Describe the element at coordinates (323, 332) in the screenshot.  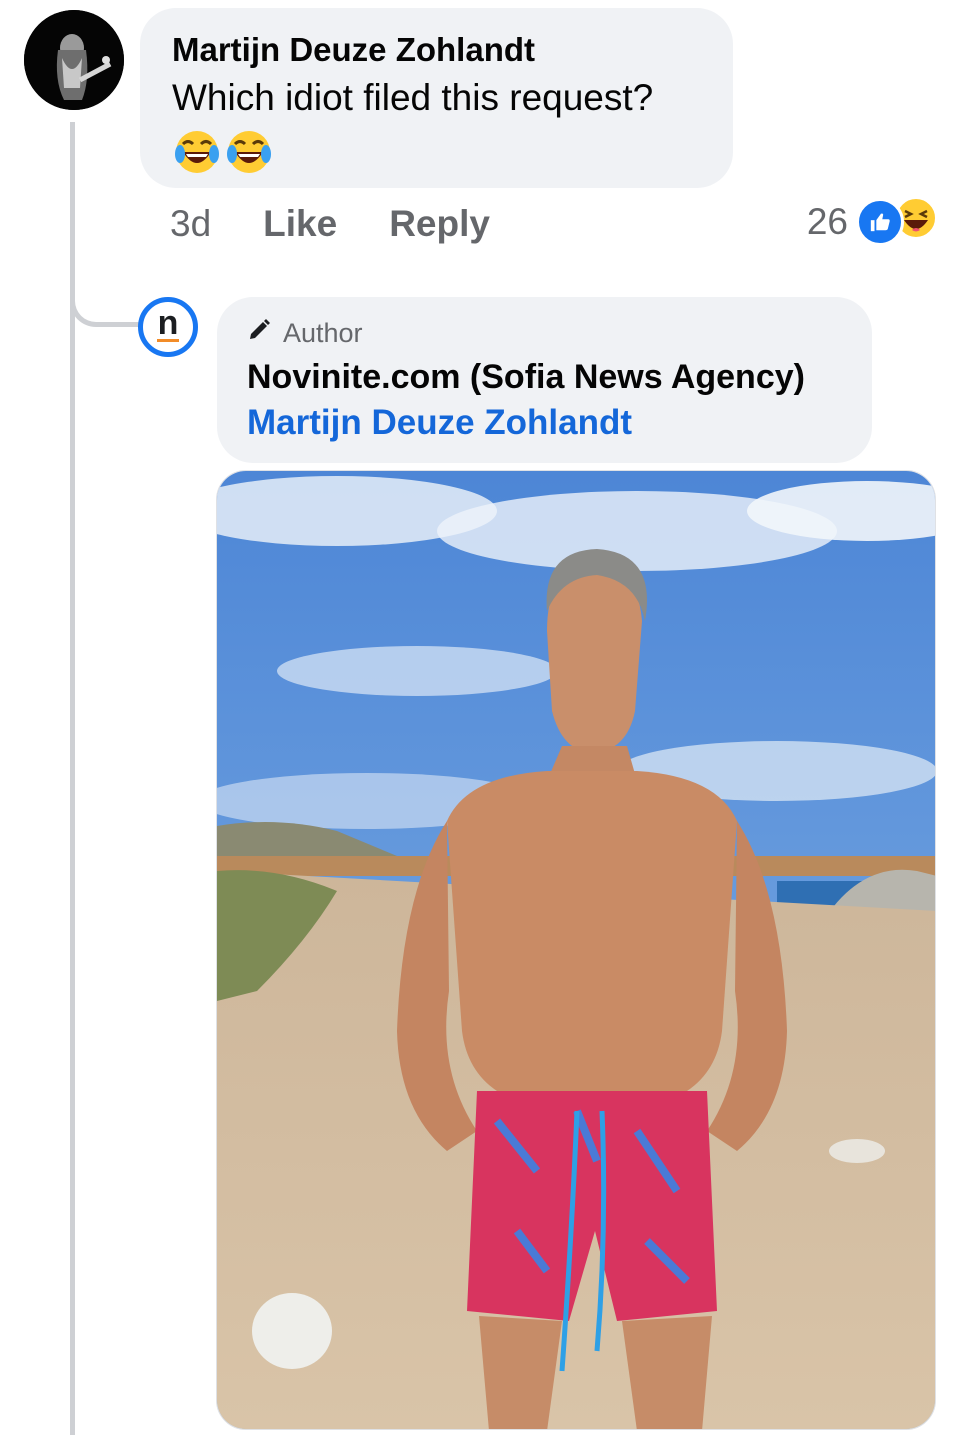
I see `author-badge-label: Author` at that location.